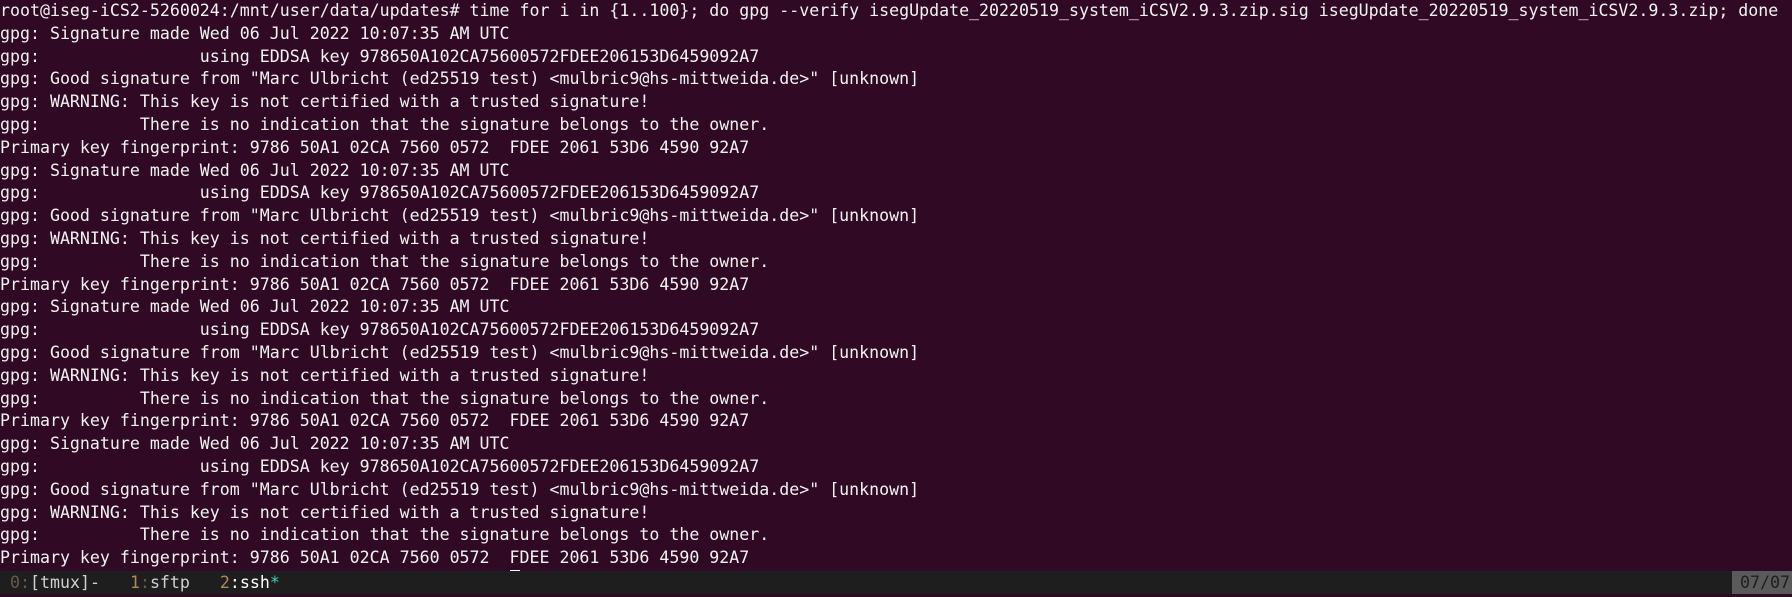 This screenshot has height=597, width=1792. Describe the element at coordinates (134, 582) in the screenshot. I see `window-index: 1` at that location.